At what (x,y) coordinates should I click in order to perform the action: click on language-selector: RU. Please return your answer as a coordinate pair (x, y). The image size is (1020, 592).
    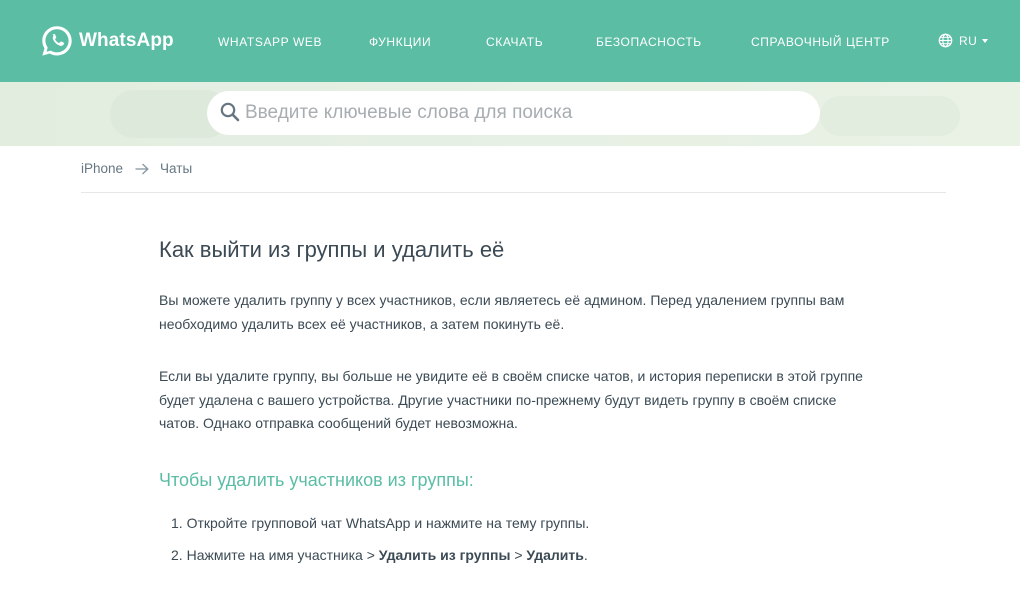
    Looking at the image, I should click on (963, 40).